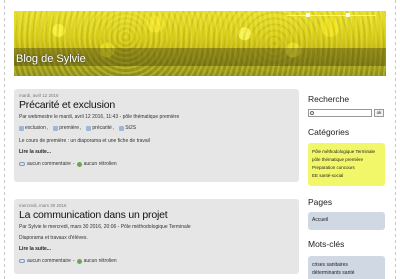 Image resolution: width=400 pixels, height=279 pixels. I want to click on post-excerpt: Diaporama et travaux d'élèves., so click(53, 238).